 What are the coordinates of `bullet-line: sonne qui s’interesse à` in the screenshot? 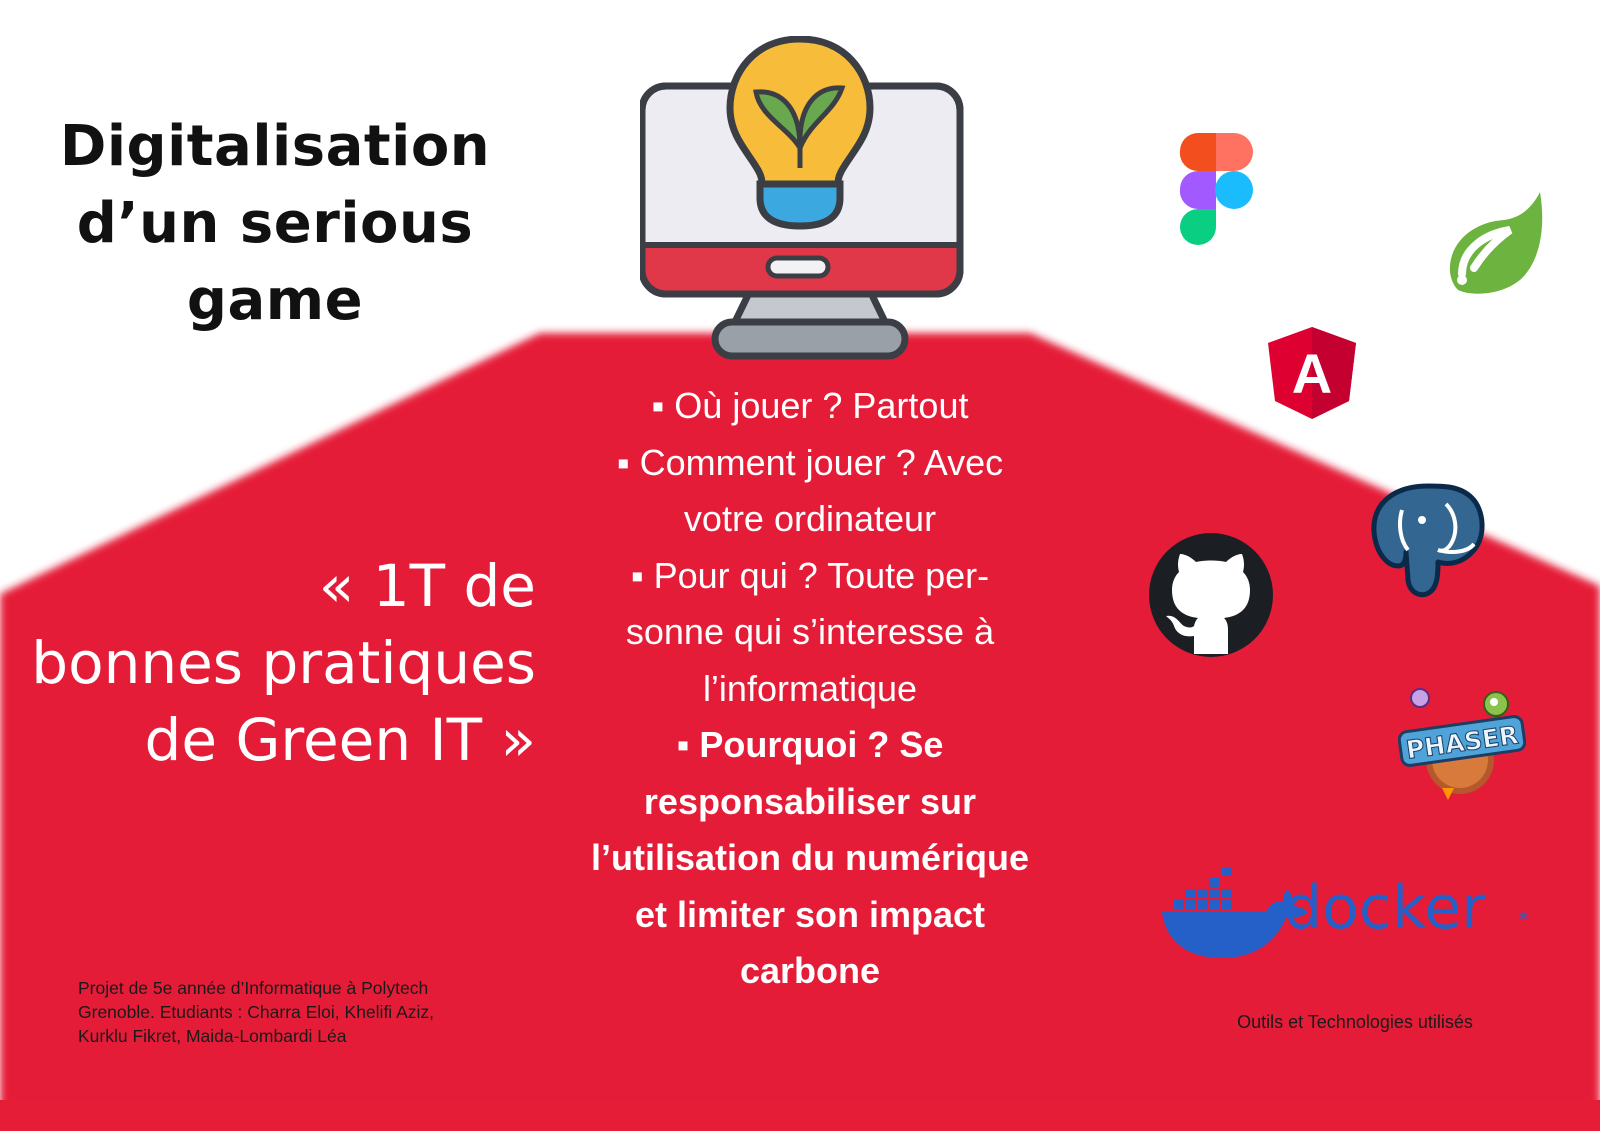 It's located at (810, 631).